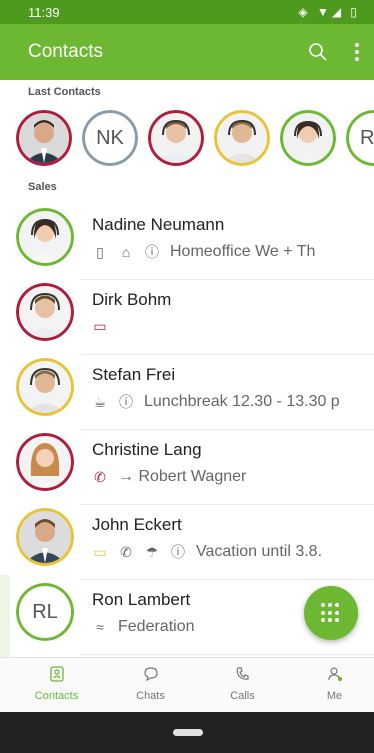 This screenshot has width=374, height=753. I want to click on call-forward-icon: ✆, so click(100, 477).